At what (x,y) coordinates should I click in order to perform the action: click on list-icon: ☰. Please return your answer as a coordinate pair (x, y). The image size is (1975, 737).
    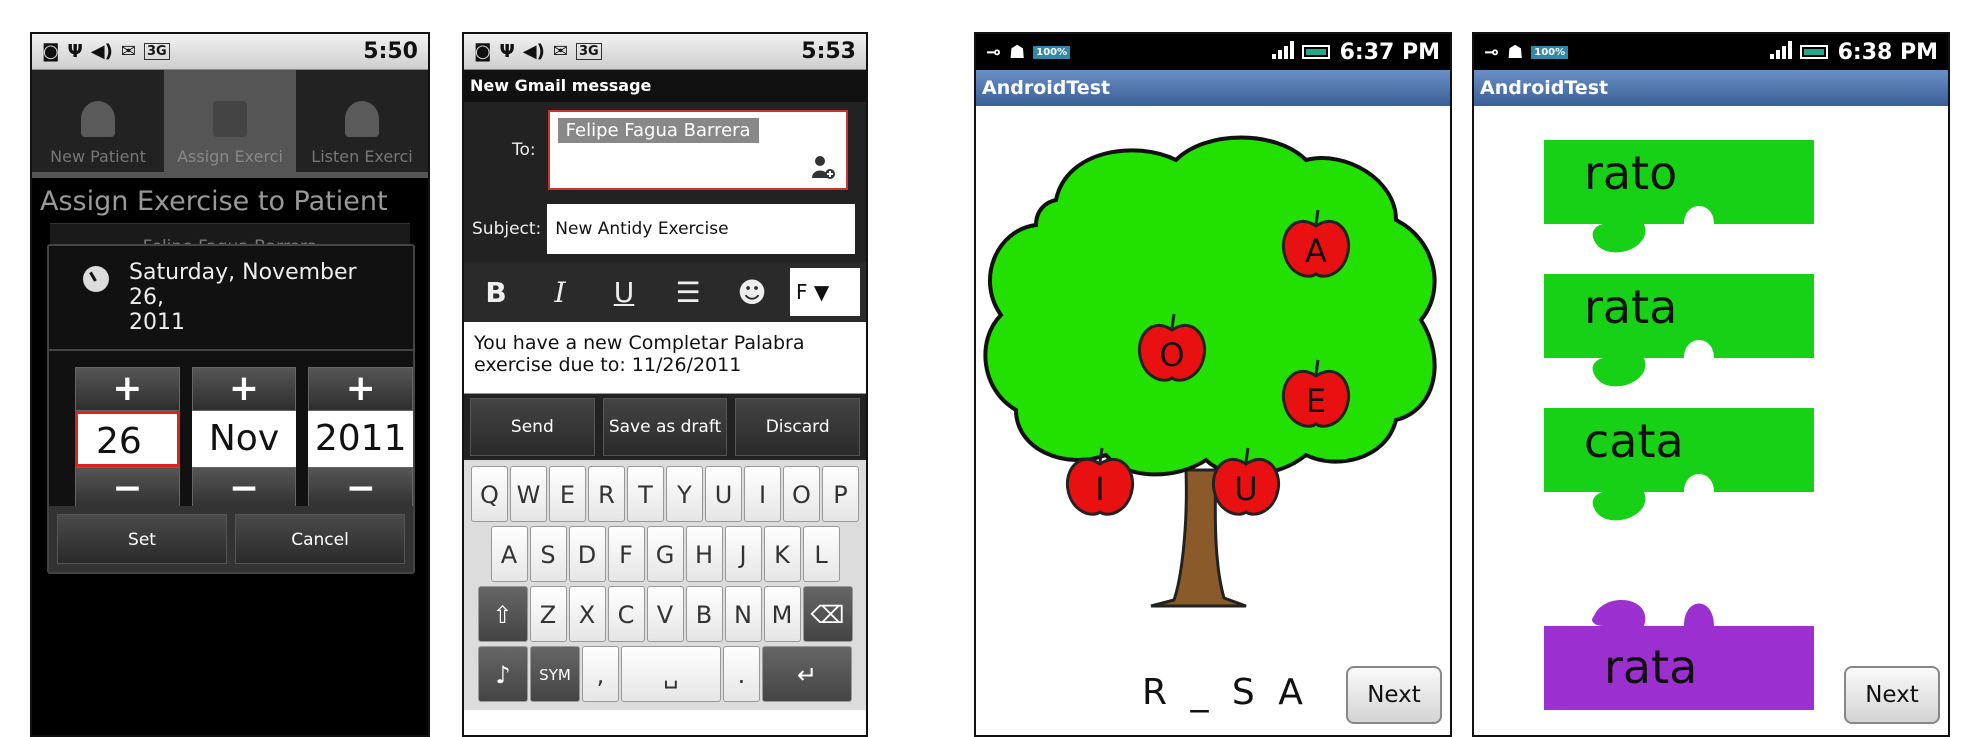
    Looking at the image, I should click on (688, 292).